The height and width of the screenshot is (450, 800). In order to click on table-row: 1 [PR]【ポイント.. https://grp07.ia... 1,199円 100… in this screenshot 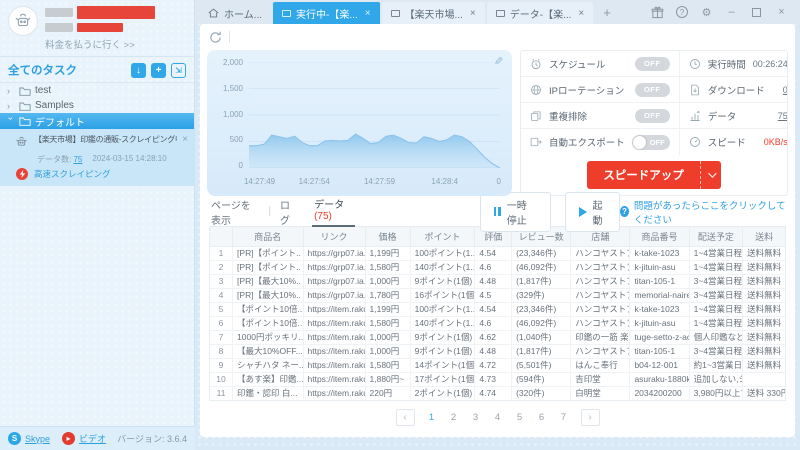, I will do `click(497, 253)`.